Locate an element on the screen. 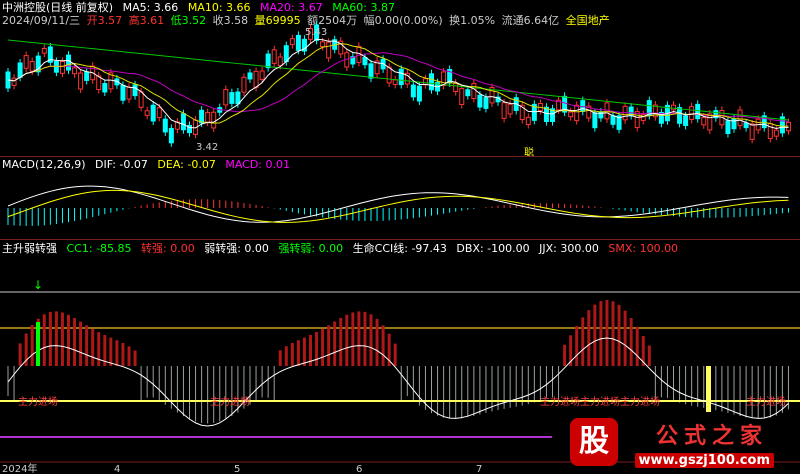 This screenshot has width=800, height=474. cci-value: 生命CCI线: -97.43 is located at coordinates (399, 248).